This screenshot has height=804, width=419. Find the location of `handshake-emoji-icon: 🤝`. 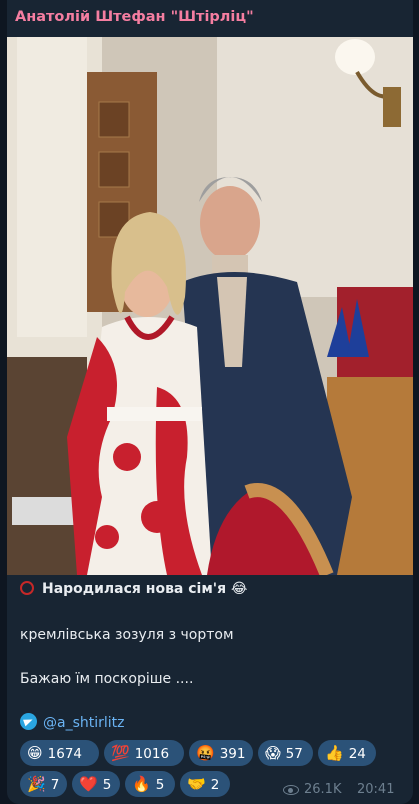

handshake-emoji-icon: 🤝 is located at coordinates (196, 784).